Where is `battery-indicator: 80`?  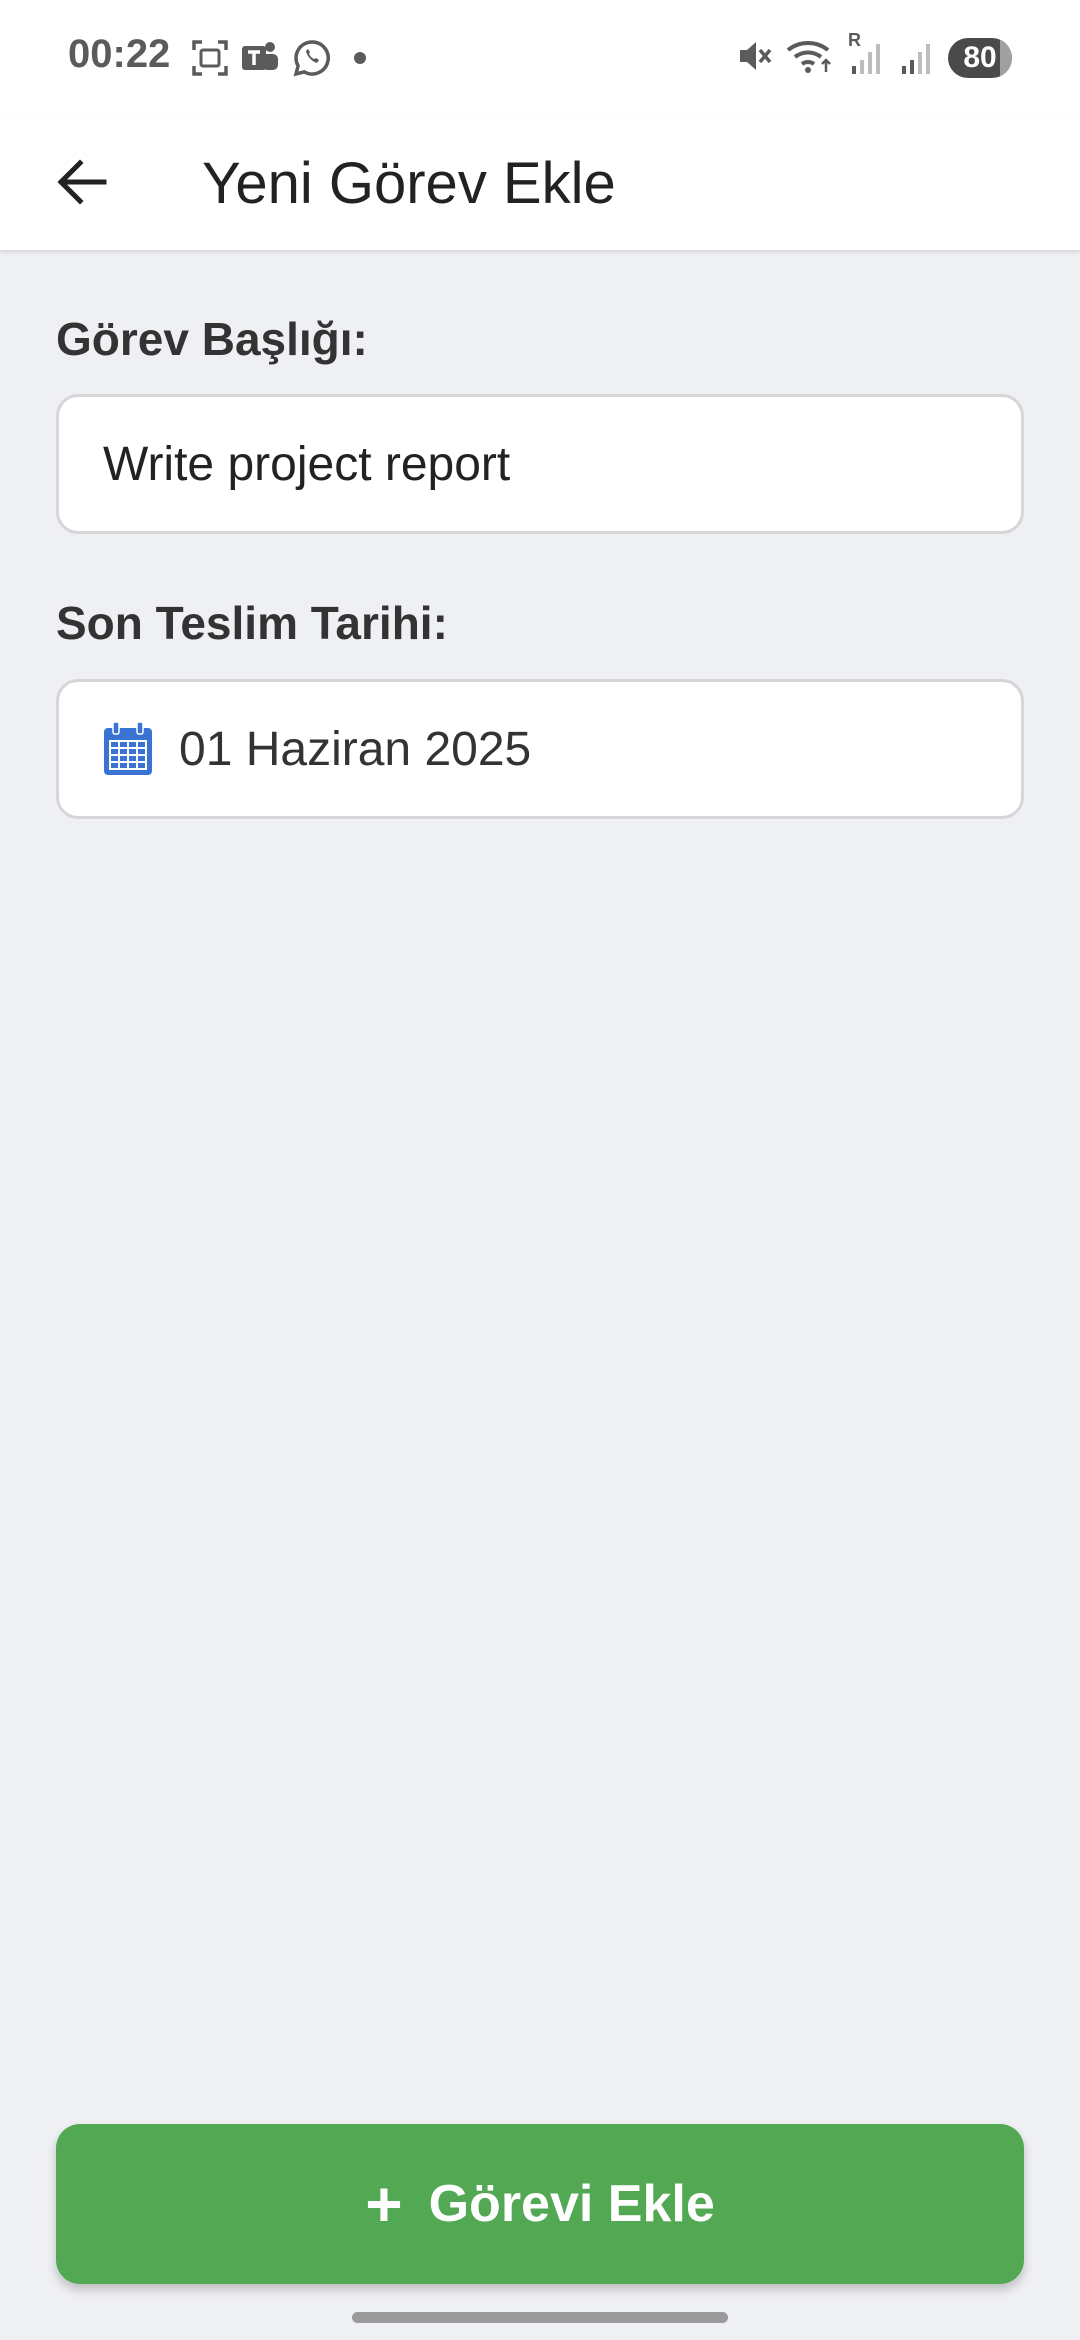
battery-indicator: 80 is located at coordinates (980, 58).